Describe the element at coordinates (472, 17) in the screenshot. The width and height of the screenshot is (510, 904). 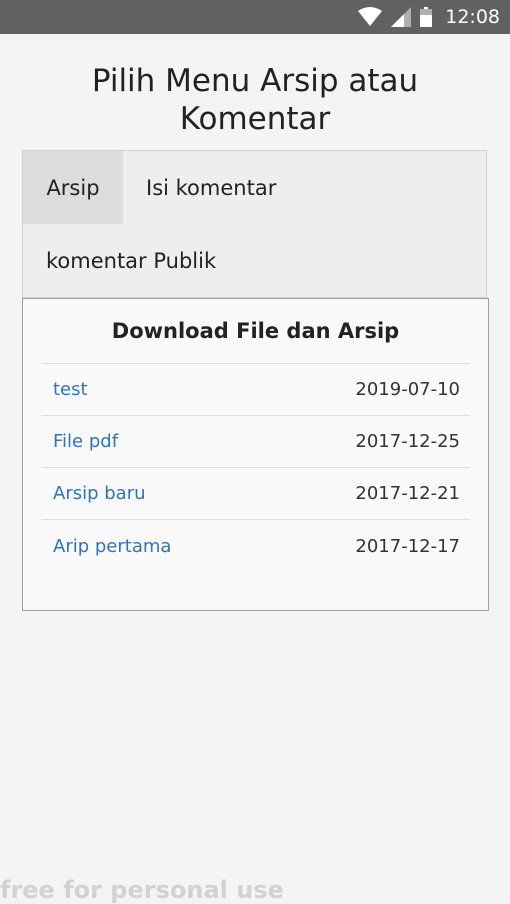
I see `status-time: 12:08` at that location.